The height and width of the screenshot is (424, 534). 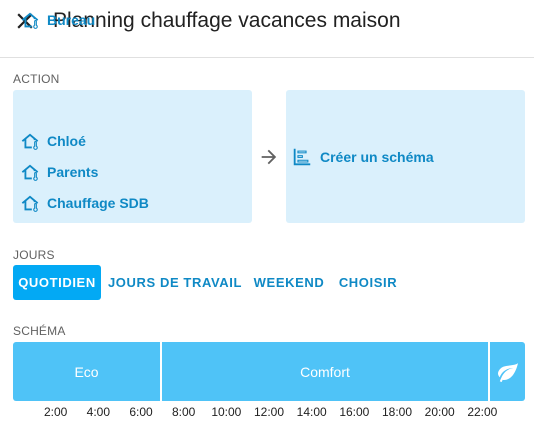 I want to click on time-tick: 10:00, so click(x=226, y=412).